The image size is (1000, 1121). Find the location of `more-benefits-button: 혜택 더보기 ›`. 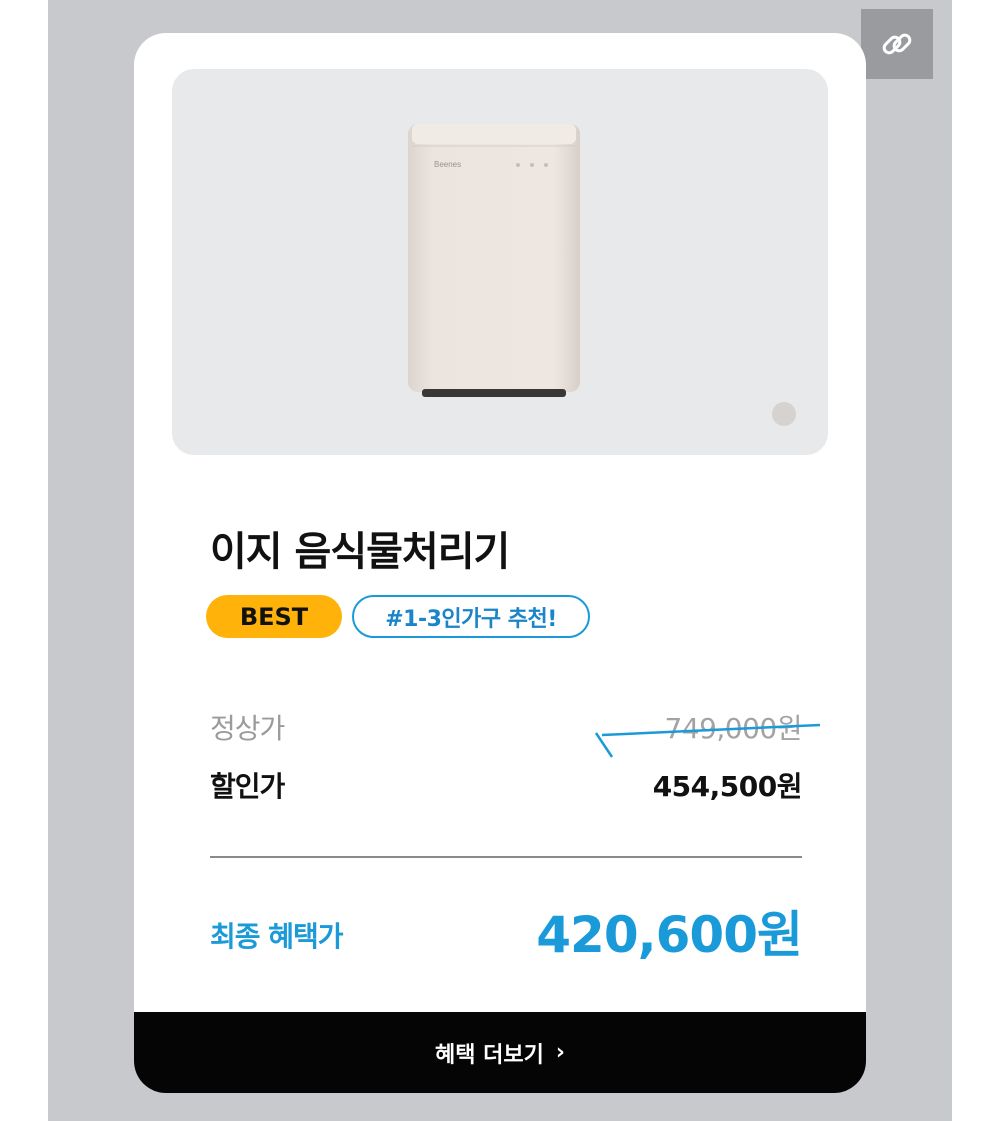

more-benefits-button: 혜택 더보기 › is located at coordinates (500, 1052).